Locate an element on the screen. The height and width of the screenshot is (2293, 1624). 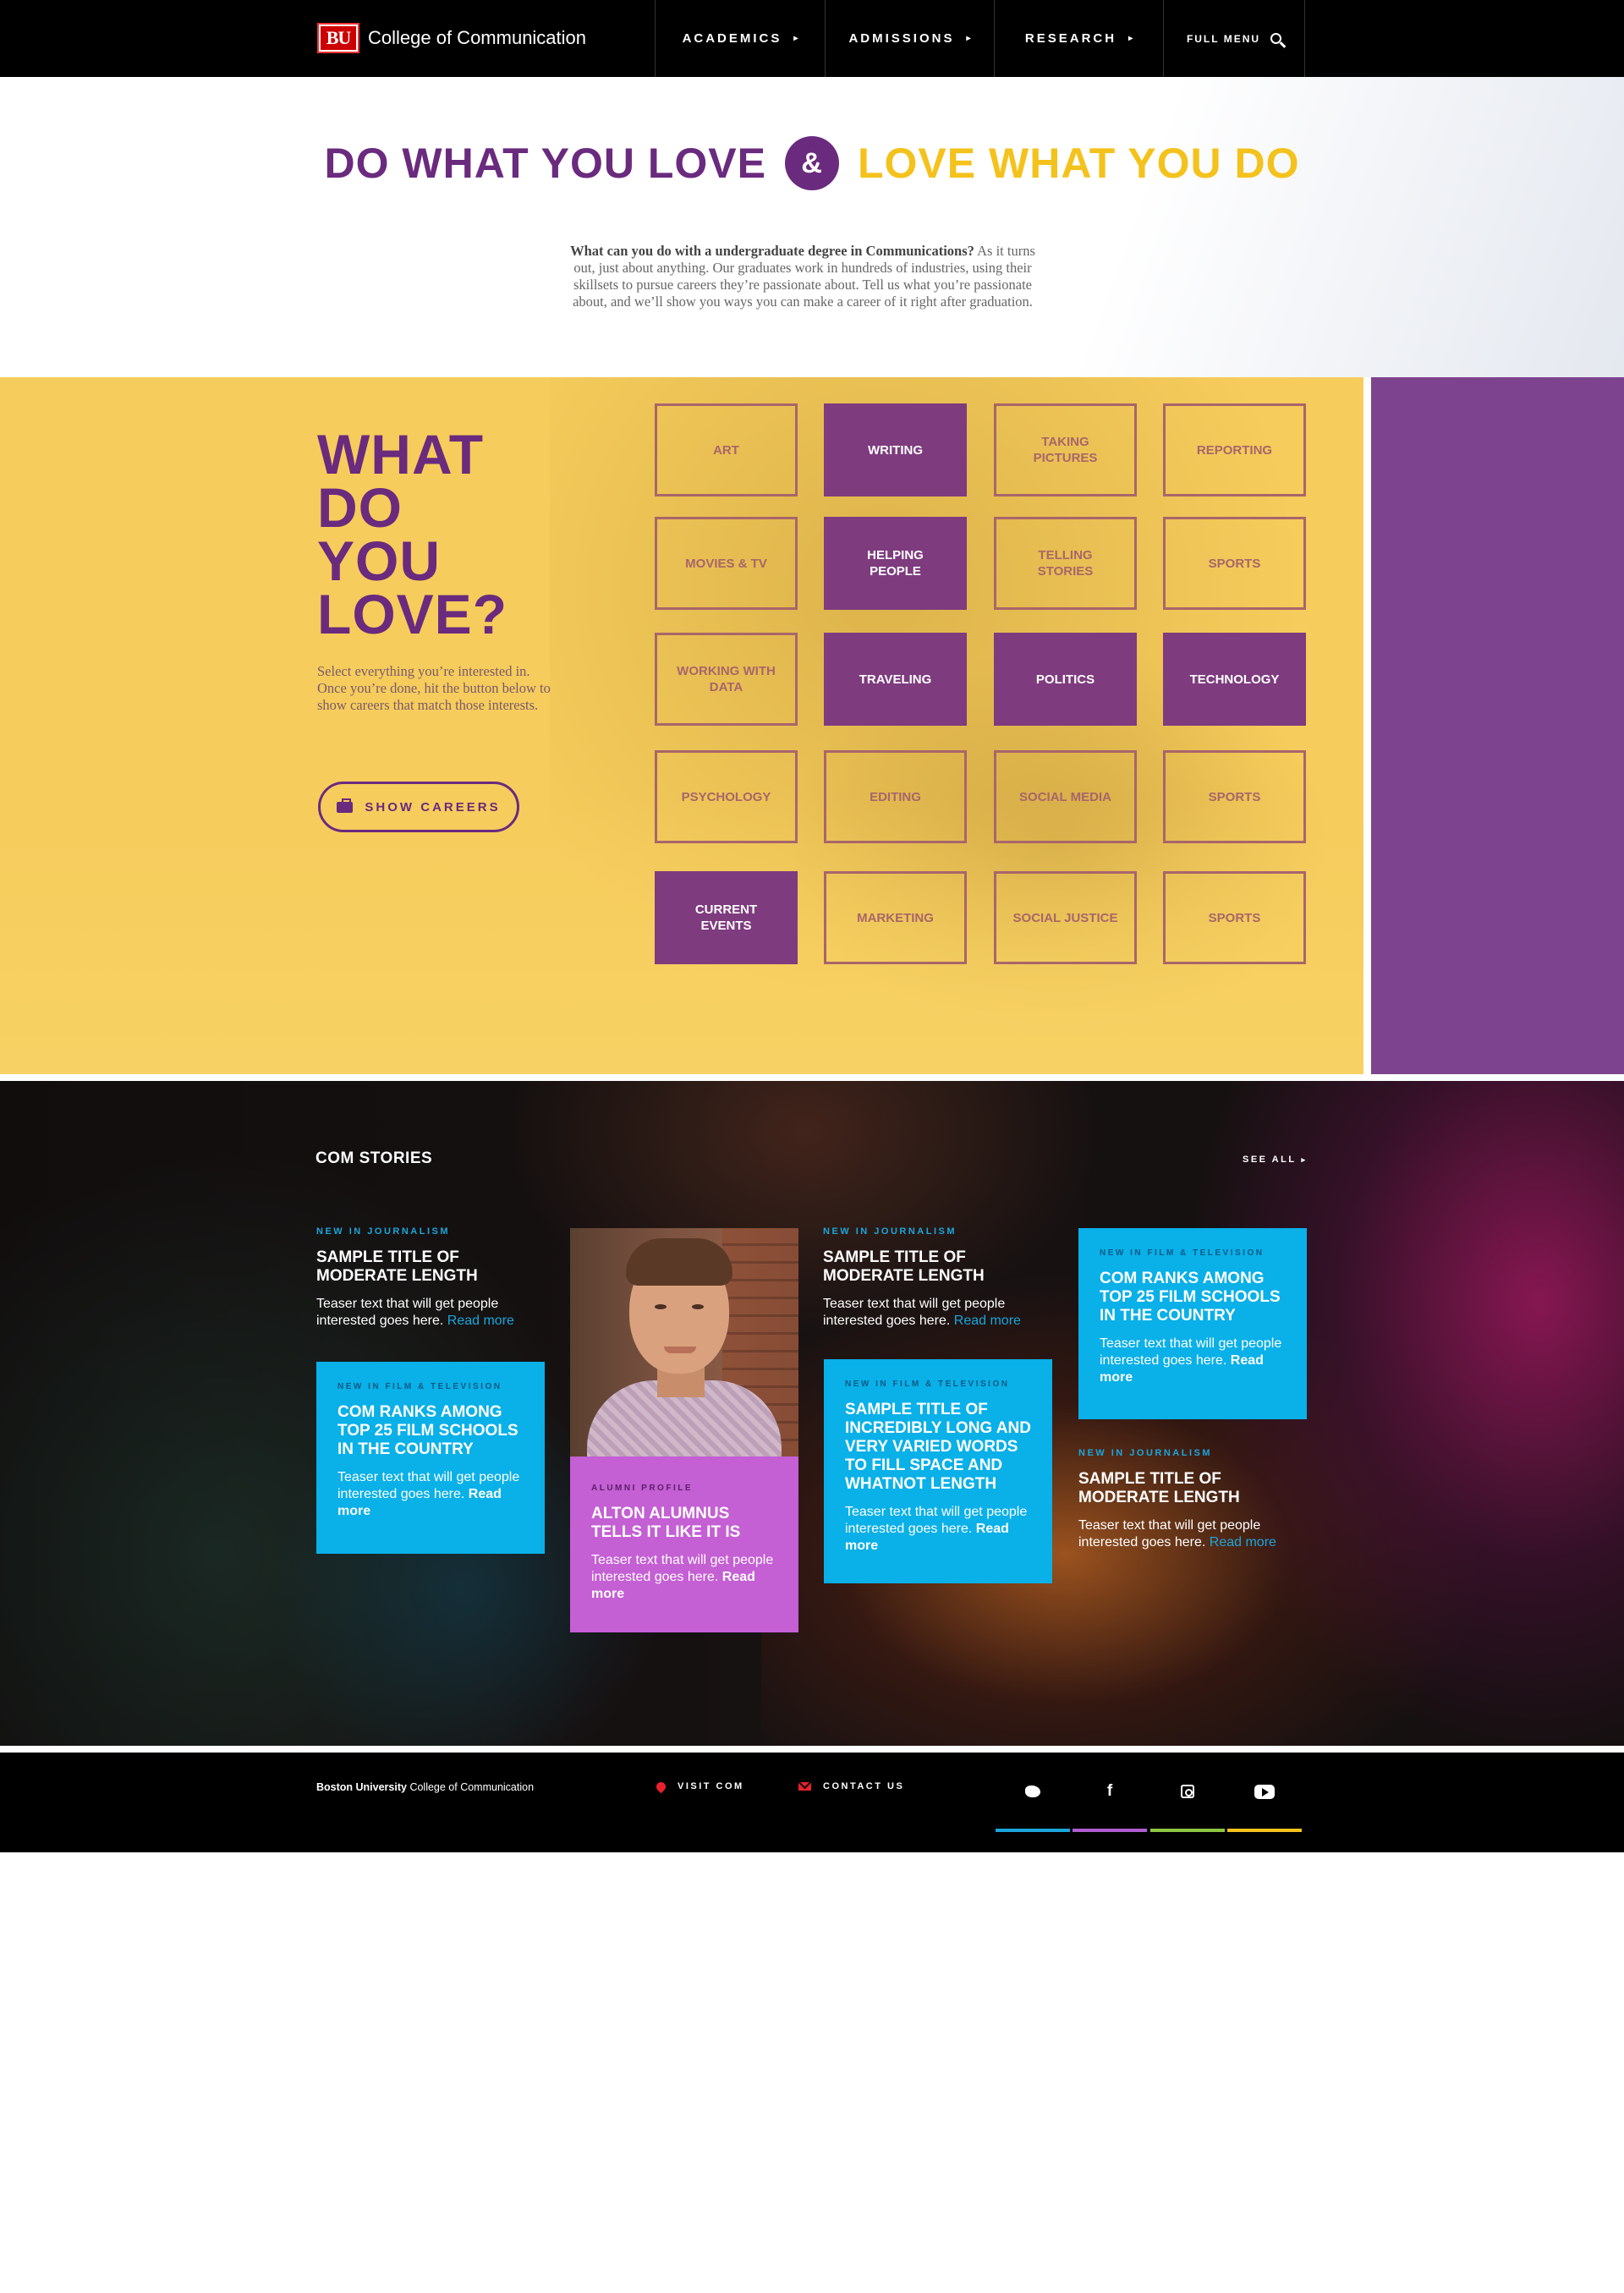
tile-label: WORKING WITH DATA is located at coordinates (726, 679).